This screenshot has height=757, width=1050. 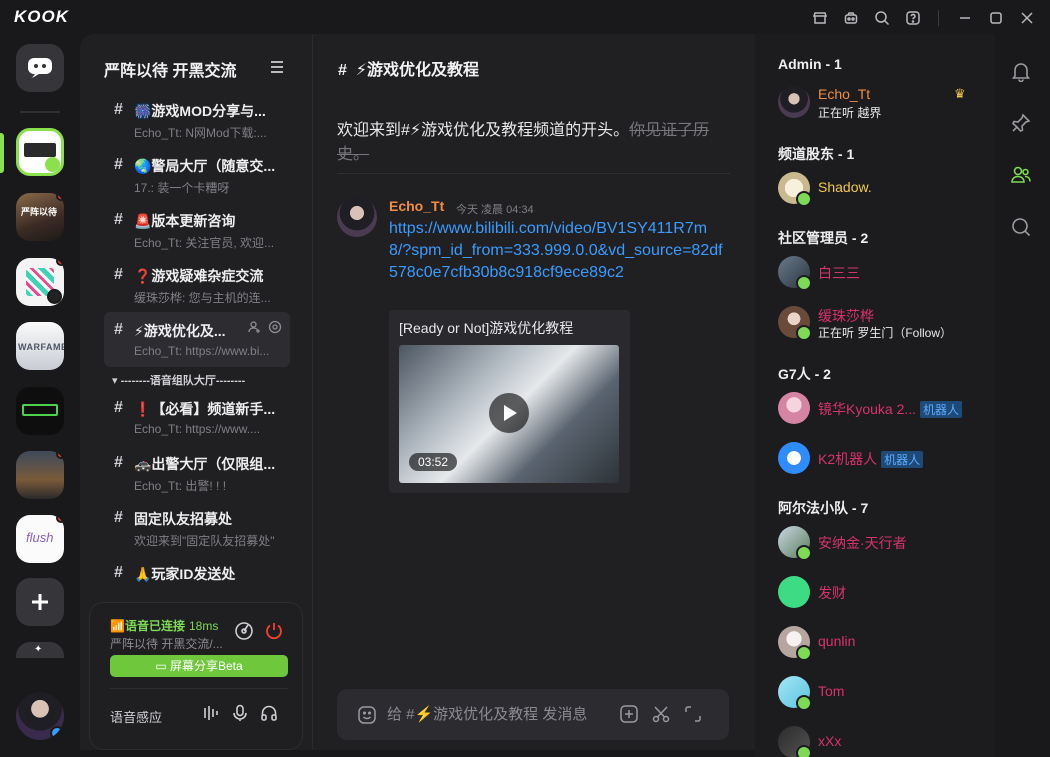 I want to click on bell-icon, so click(x=1021, y=71).